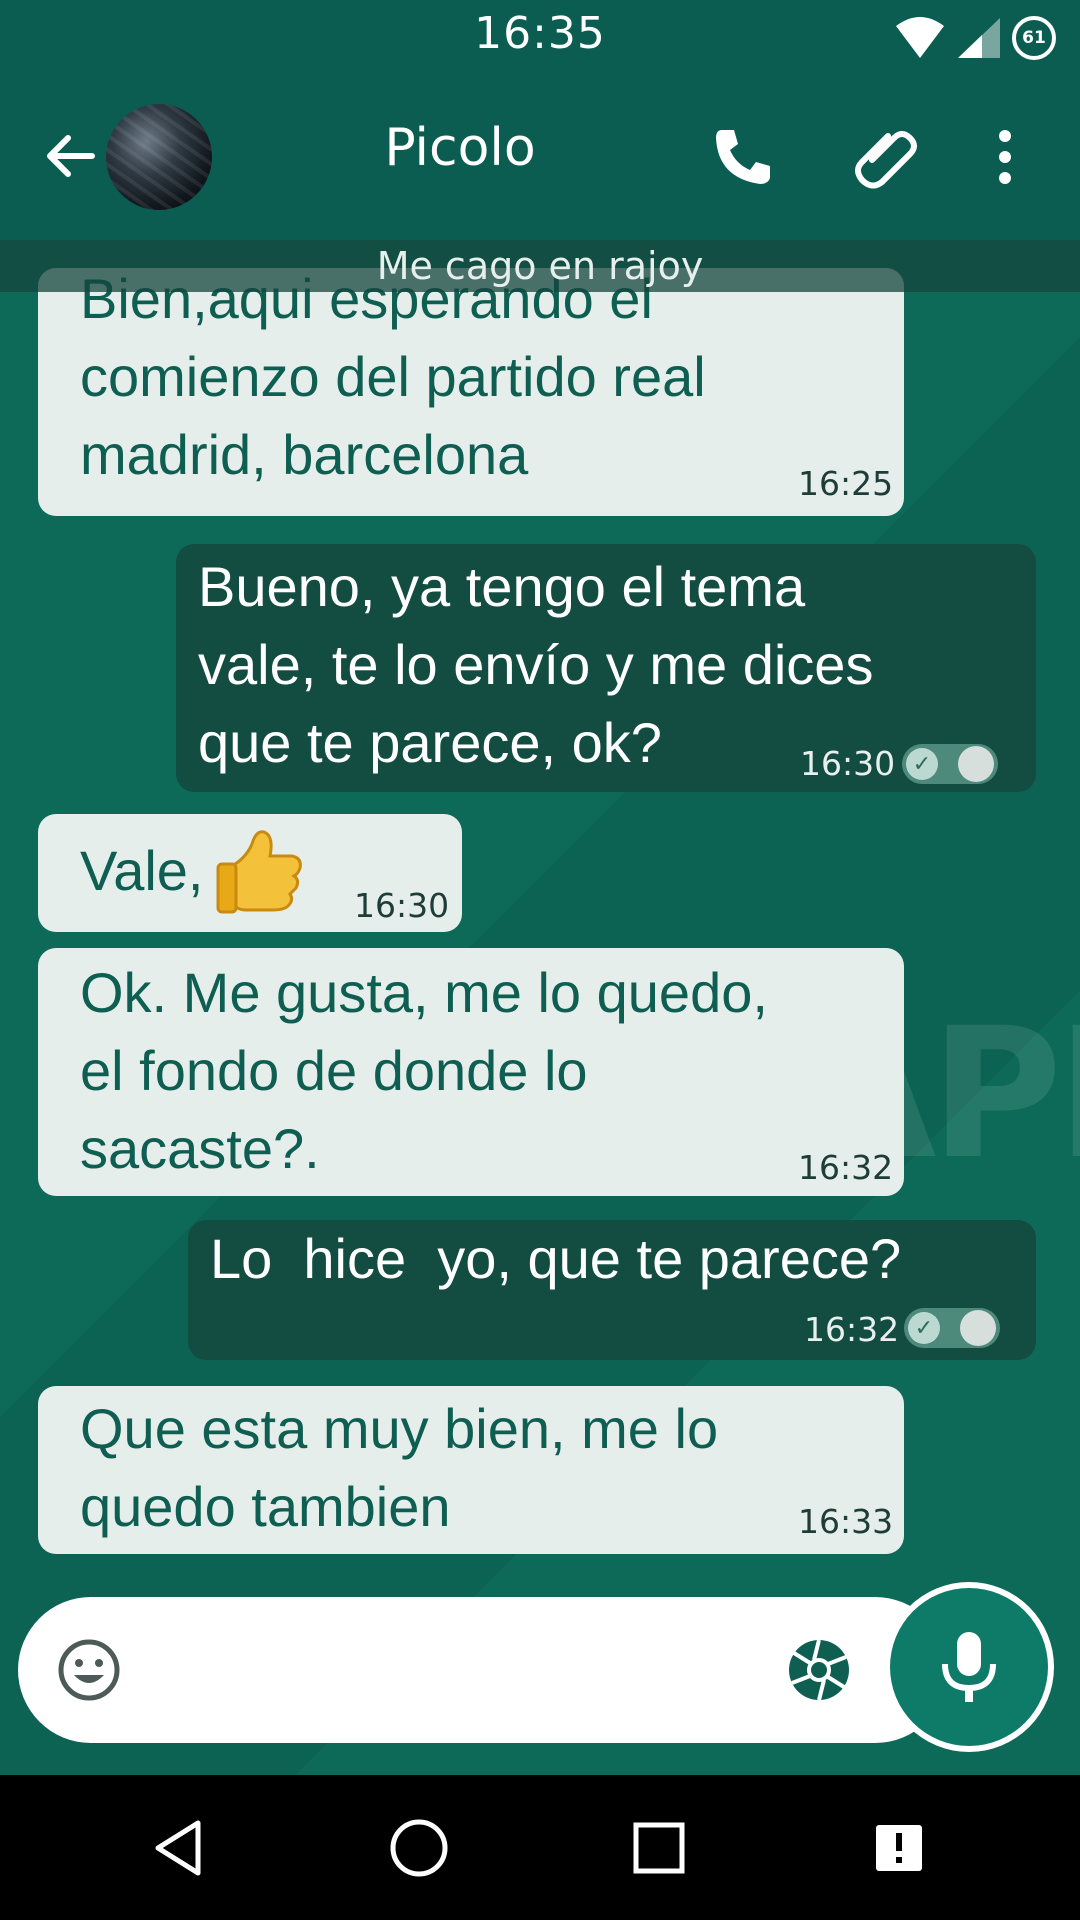  I want to click on nav-recents-icon, so click(659, 1848).